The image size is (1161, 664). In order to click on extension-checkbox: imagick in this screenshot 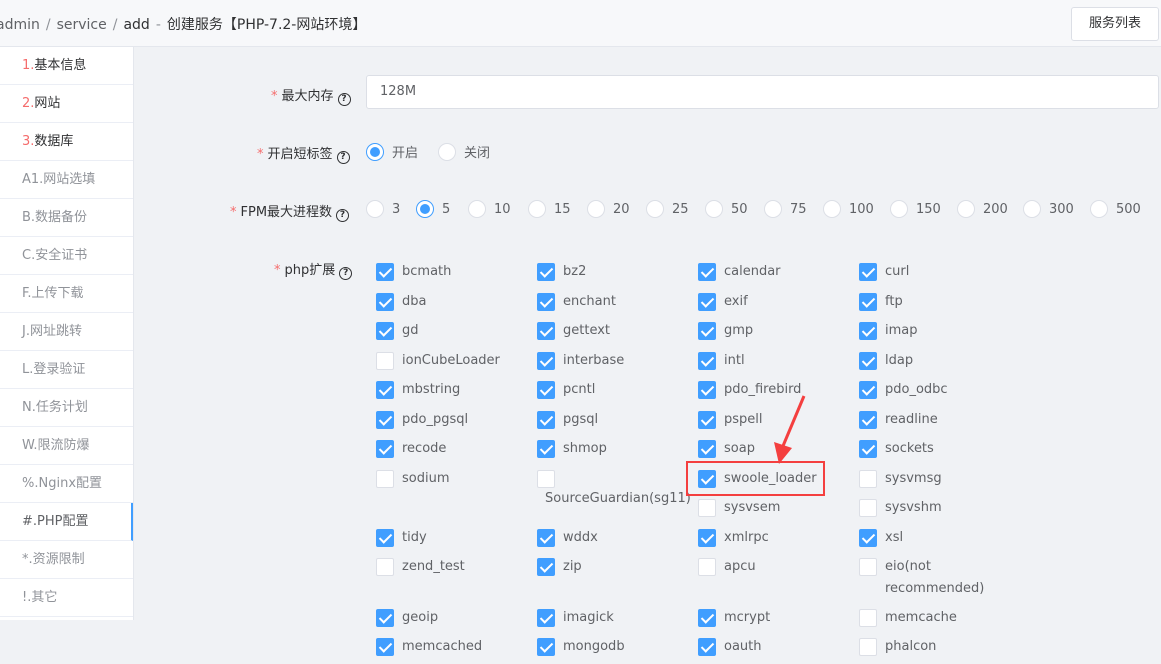, I will do `click(612, 618)`.